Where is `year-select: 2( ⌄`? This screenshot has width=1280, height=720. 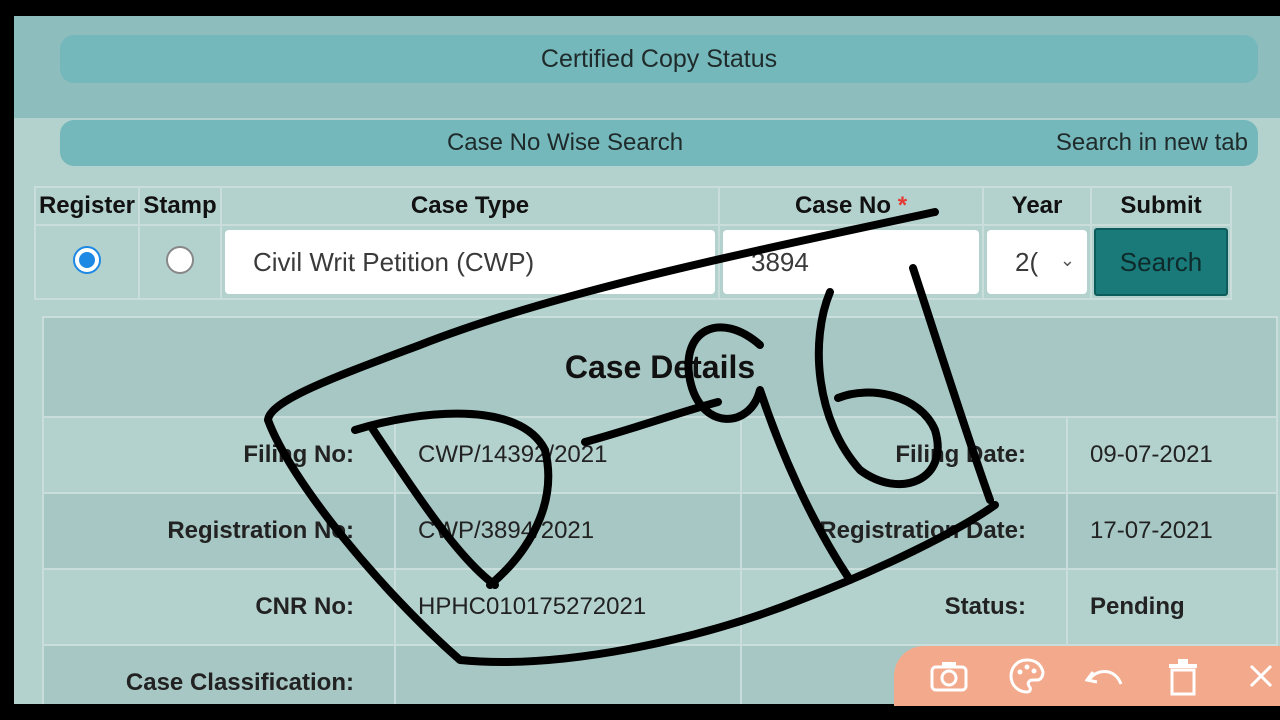 year-select: 2( ⌄ is located at coordinates (1037, 262).